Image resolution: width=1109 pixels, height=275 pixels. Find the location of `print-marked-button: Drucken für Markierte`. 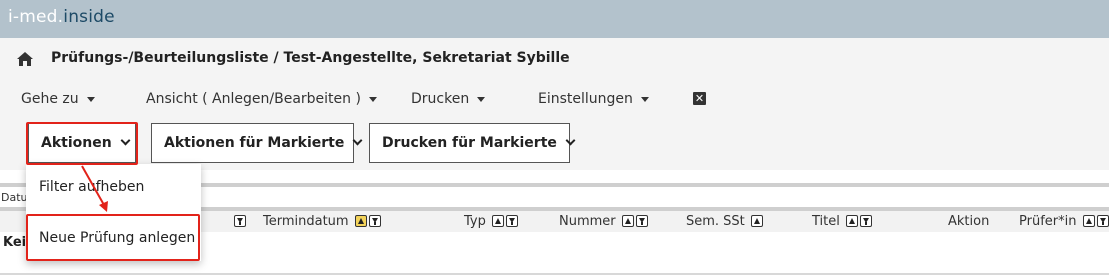

print-marked-button: Drucken für Markierte is located at coordinates (472, 143).